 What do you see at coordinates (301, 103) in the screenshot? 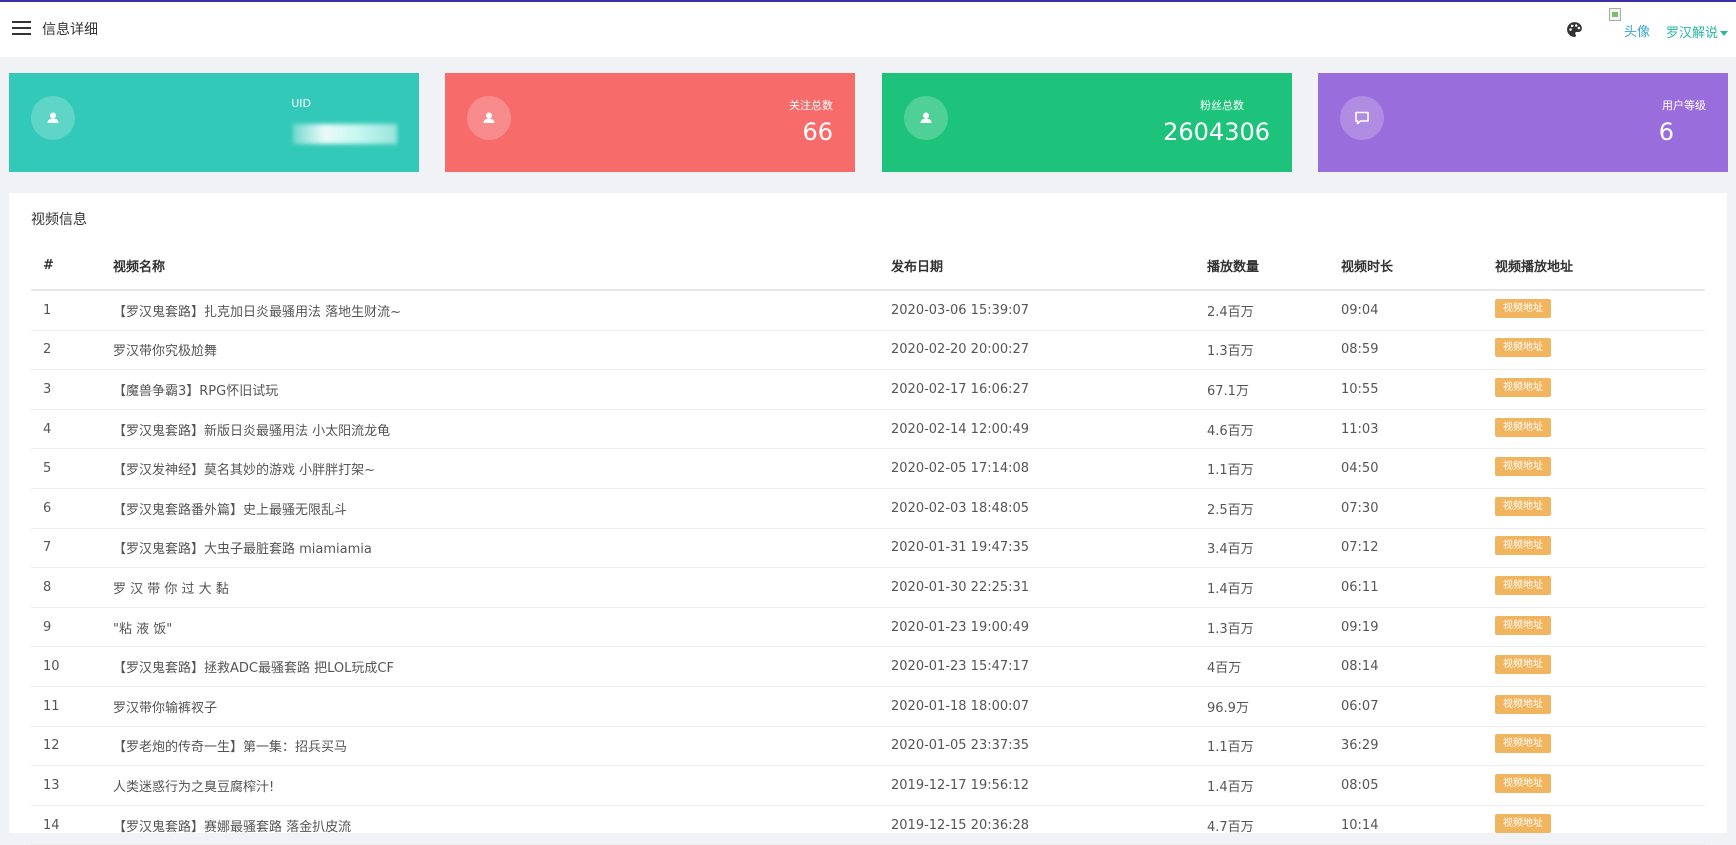
I see `stat-label: UID` at bounding box center [301, 103].